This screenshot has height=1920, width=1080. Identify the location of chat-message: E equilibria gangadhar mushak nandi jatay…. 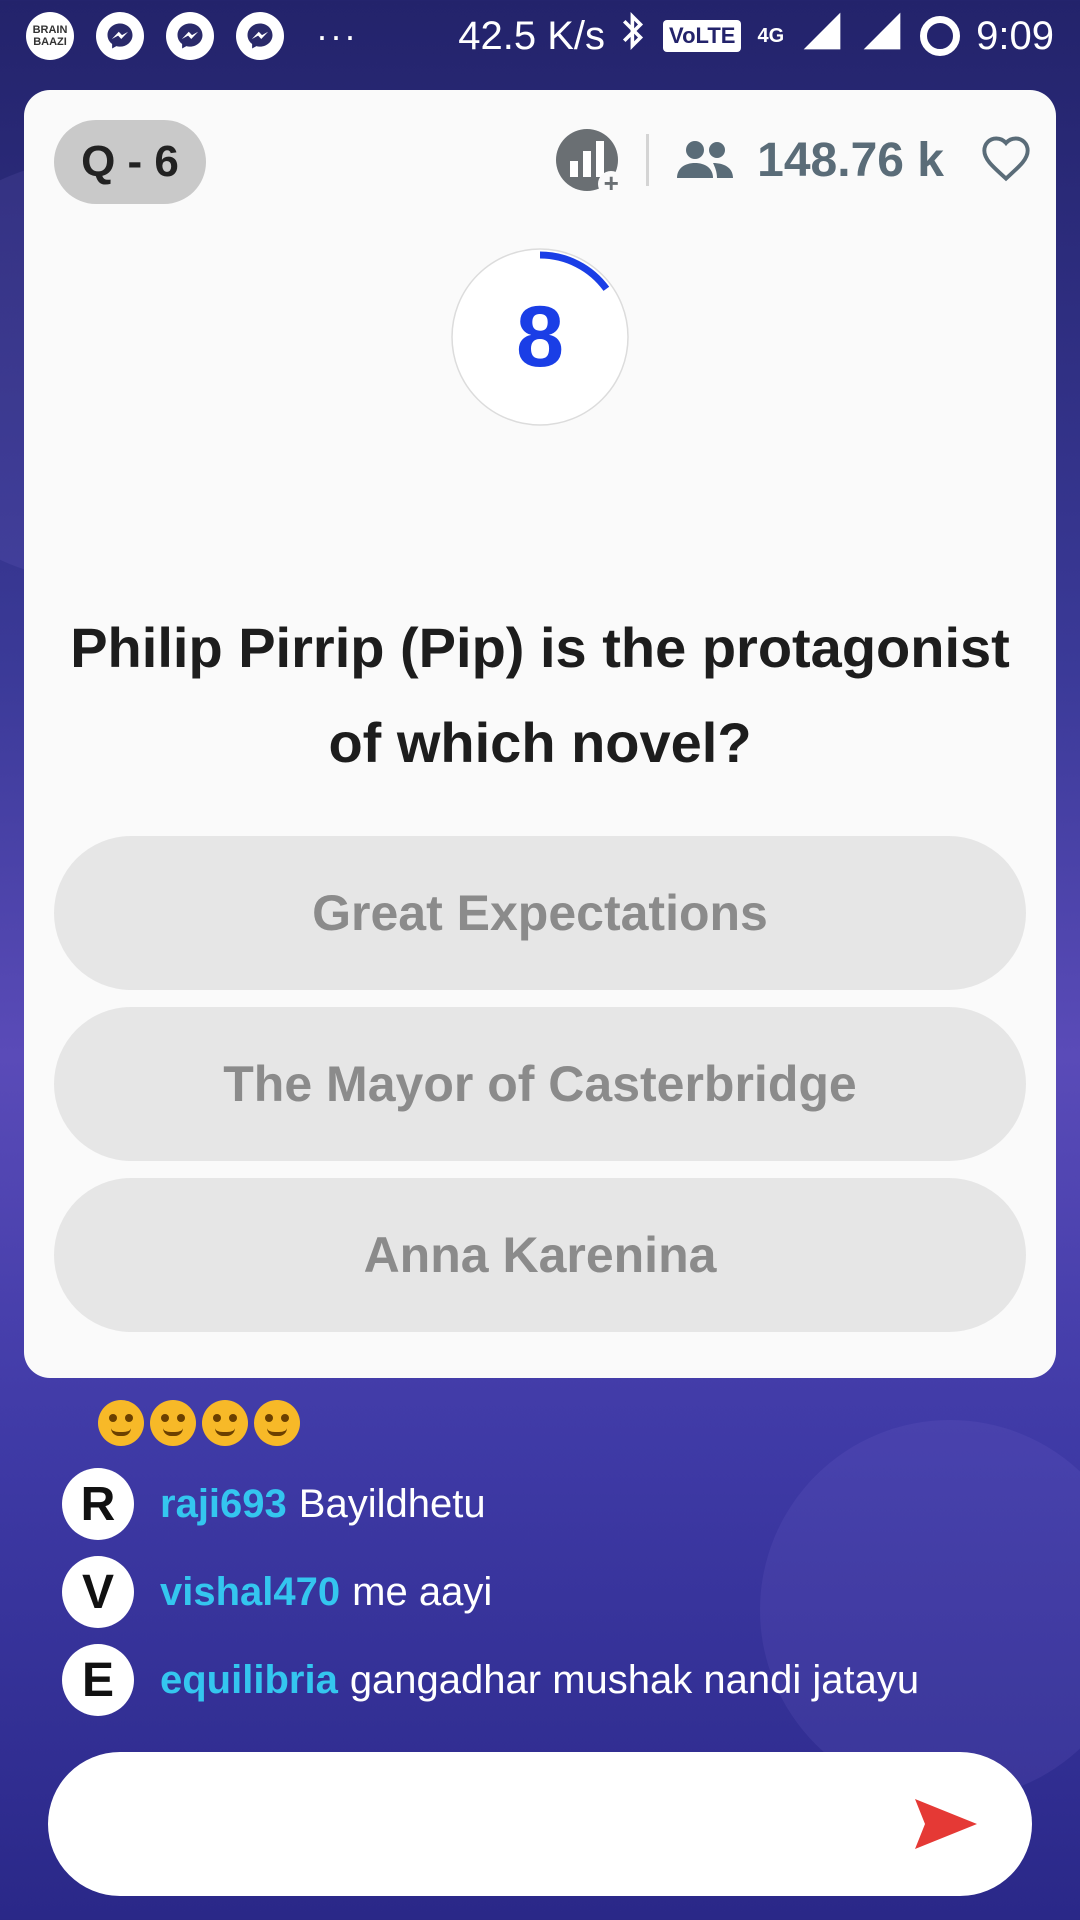
(490, 1680).